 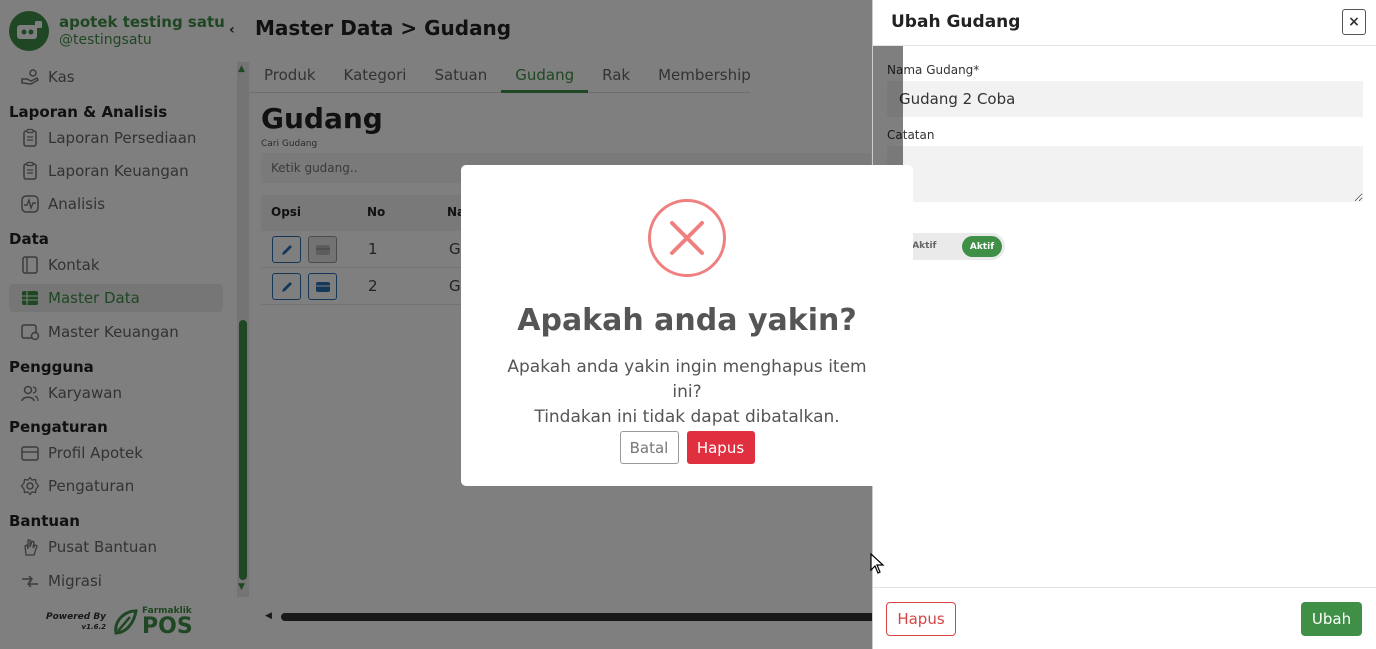 What do you see at coordinates (687, 238) in the screenshot?
I see `error-x-icon` at bounding box center [687, 238].